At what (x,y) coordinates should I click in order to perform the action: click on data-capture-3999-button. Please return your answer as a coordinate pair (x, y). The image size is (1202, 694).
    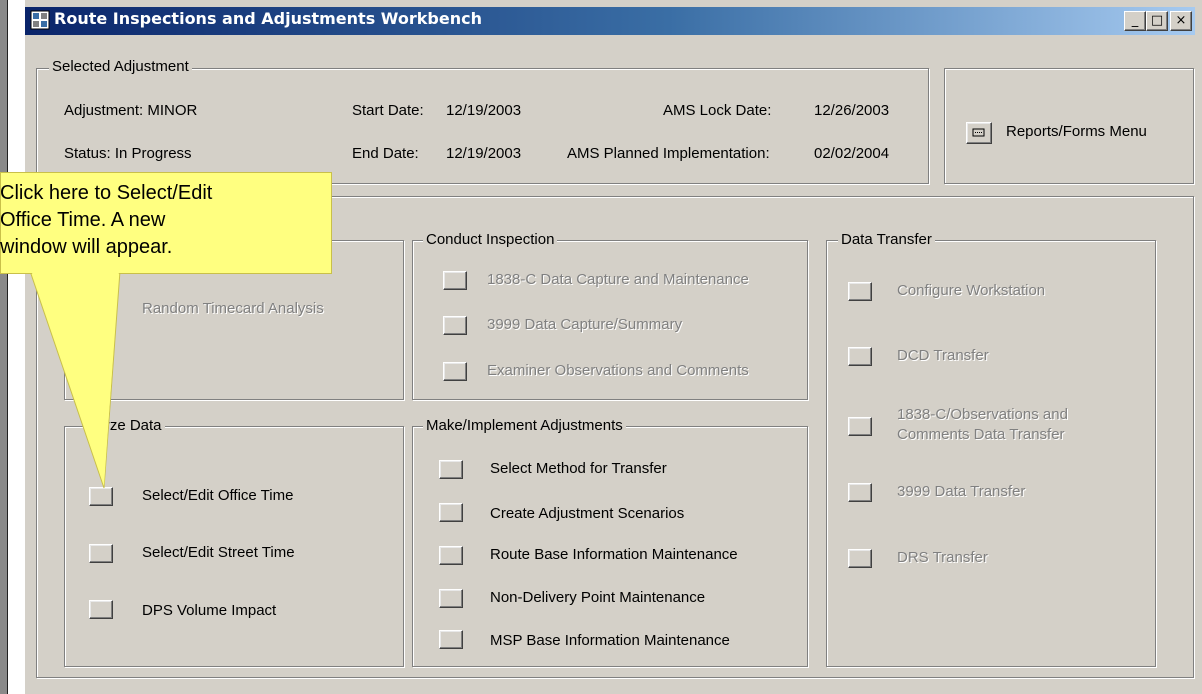
    Looking at the image, I should click on (455, 325).